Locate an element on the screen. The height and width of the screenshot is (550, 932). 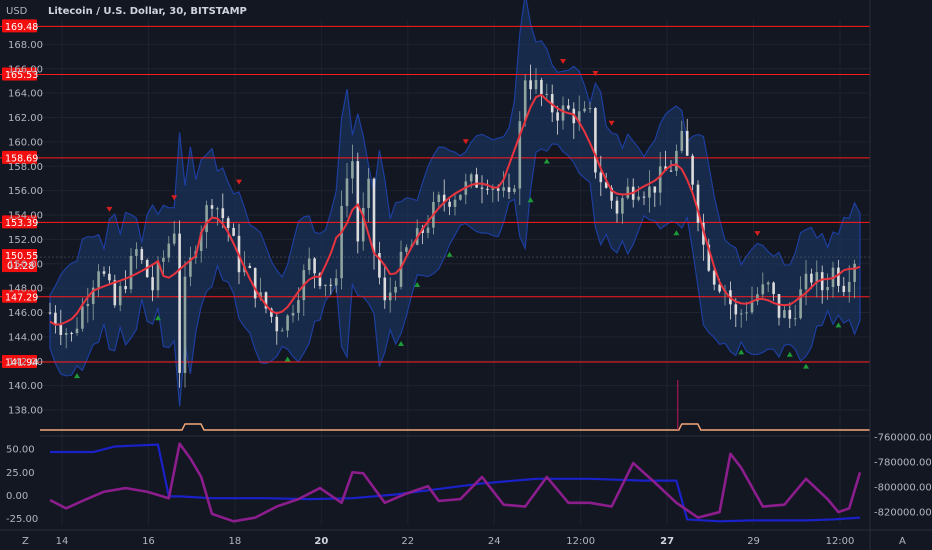
price-tick: 146.00 is located at coordinates (25, 313).